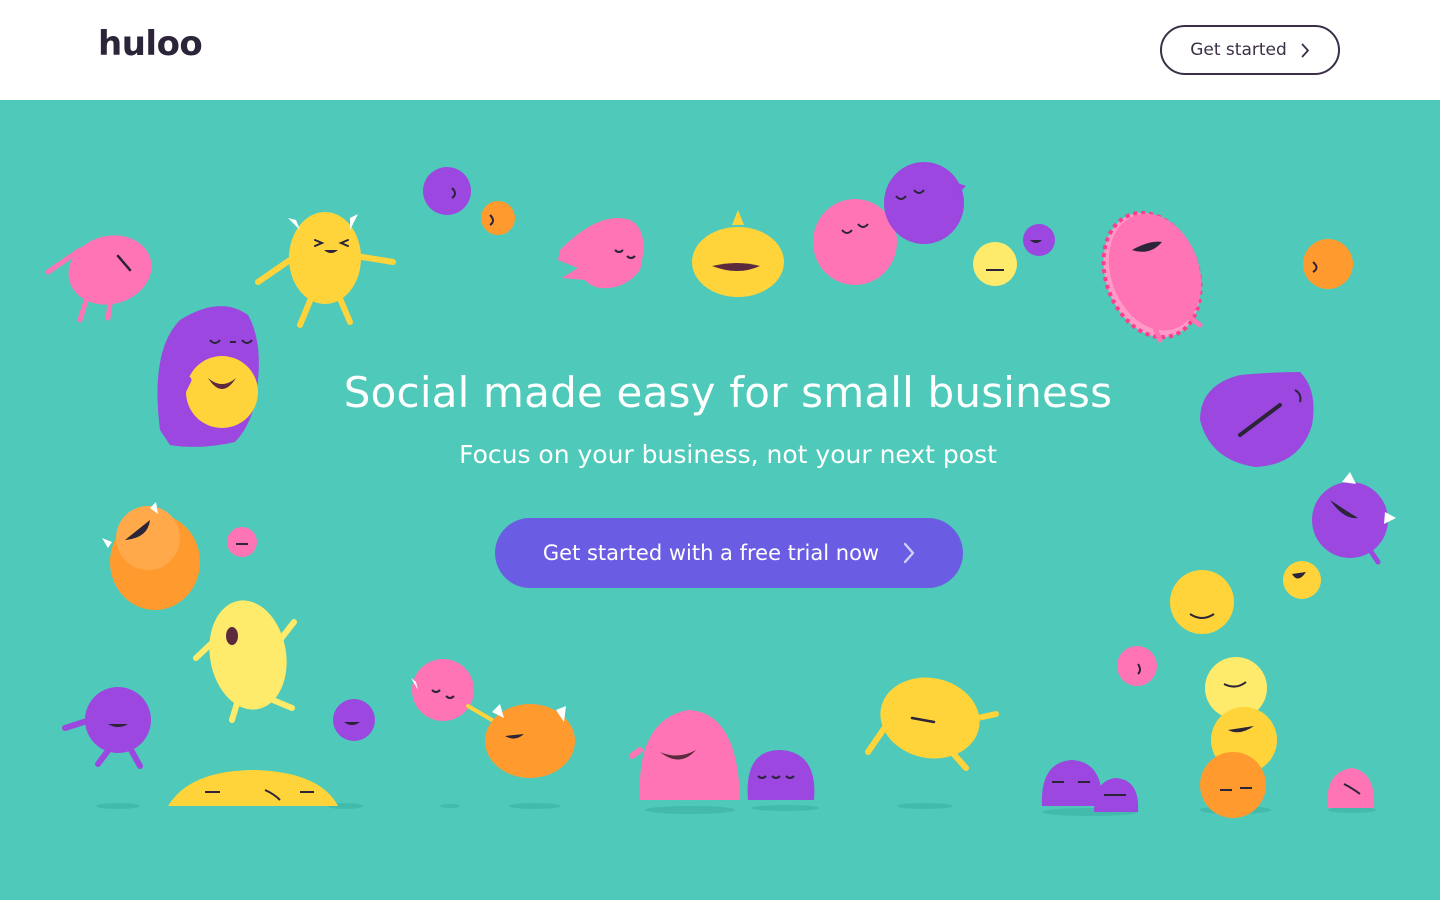 This screenshot has height=900, width=1440. I want to click on yellow-jumping-monster, so click(932, 724).